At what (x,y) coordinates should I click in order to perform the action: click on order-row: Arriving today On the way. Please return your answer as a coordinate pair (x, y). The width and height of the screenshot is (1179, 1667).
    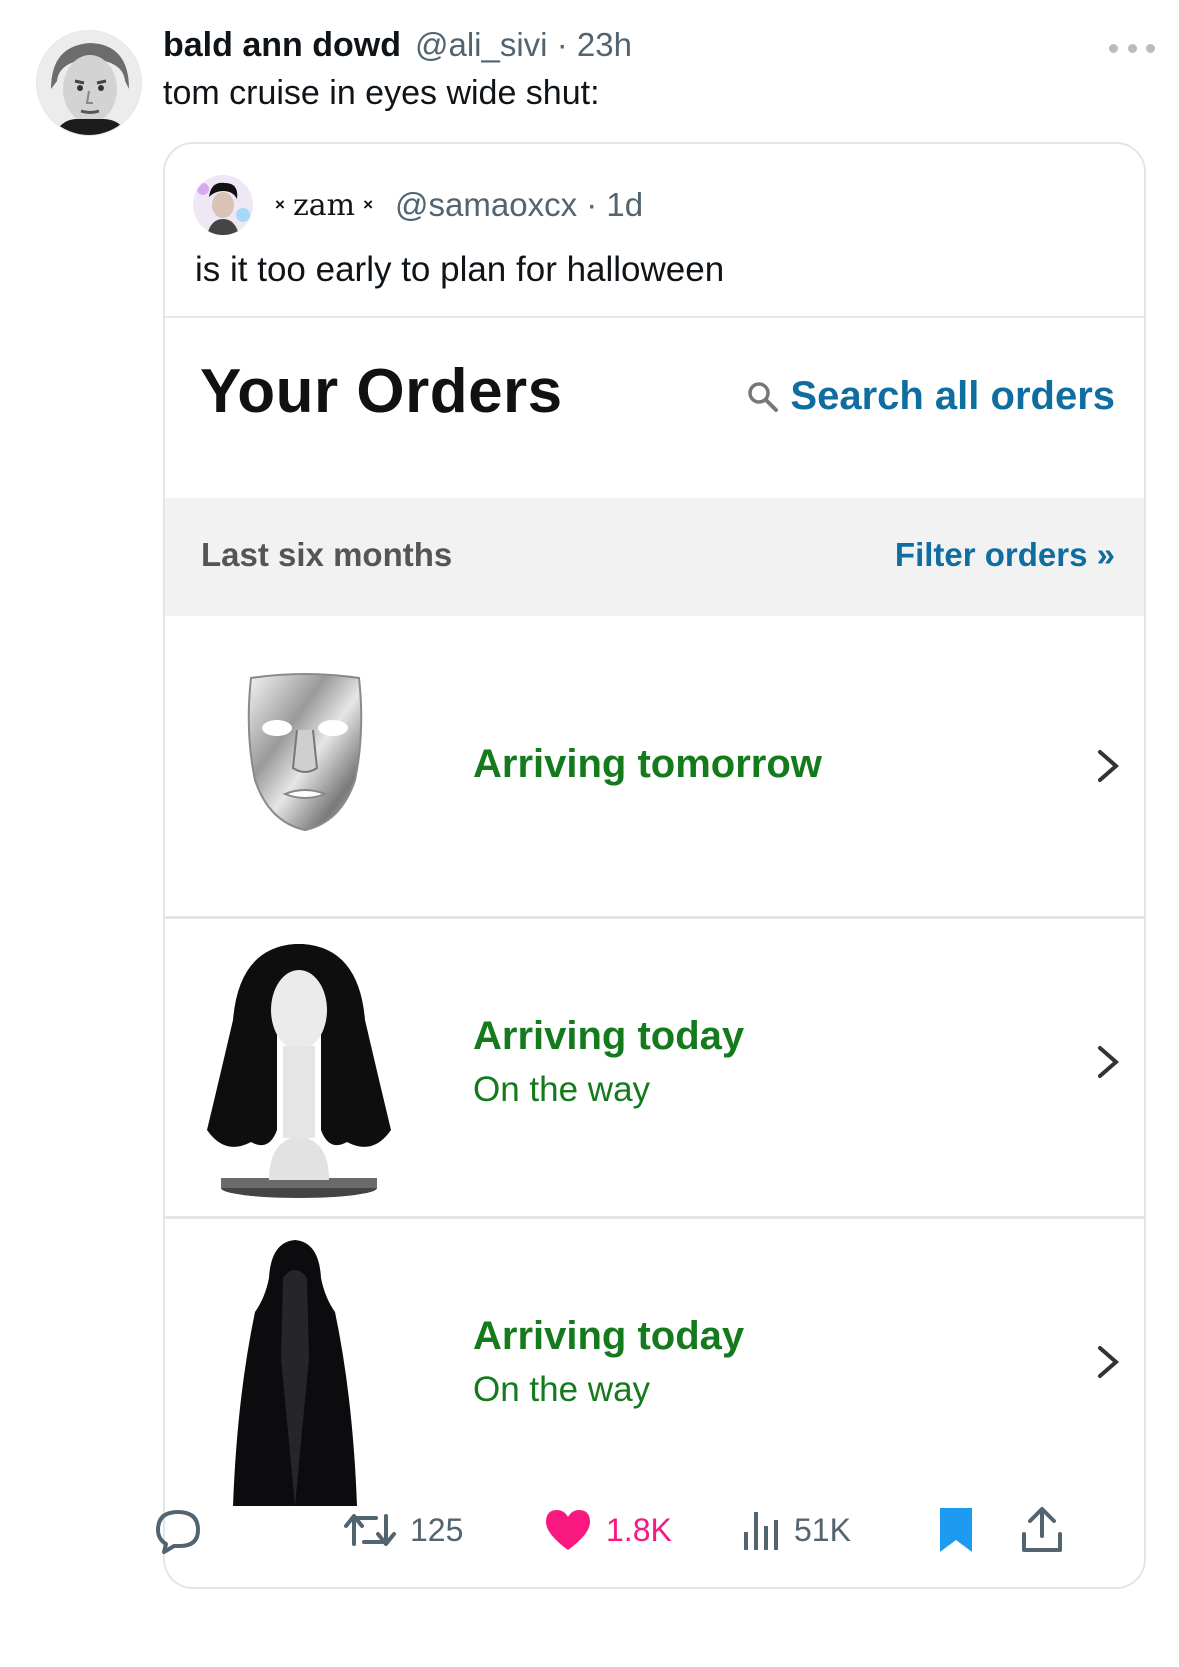
    Looking at the image, I should click on (654, 1067).